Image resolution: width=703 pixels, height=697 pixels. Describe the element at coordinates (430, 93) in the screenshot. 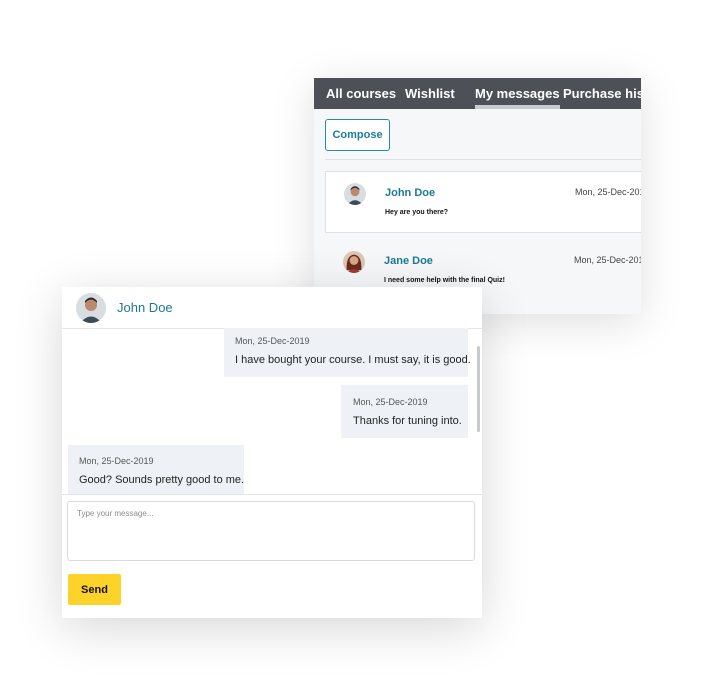

I see `tab-wishlist: Wishlist` at that location.